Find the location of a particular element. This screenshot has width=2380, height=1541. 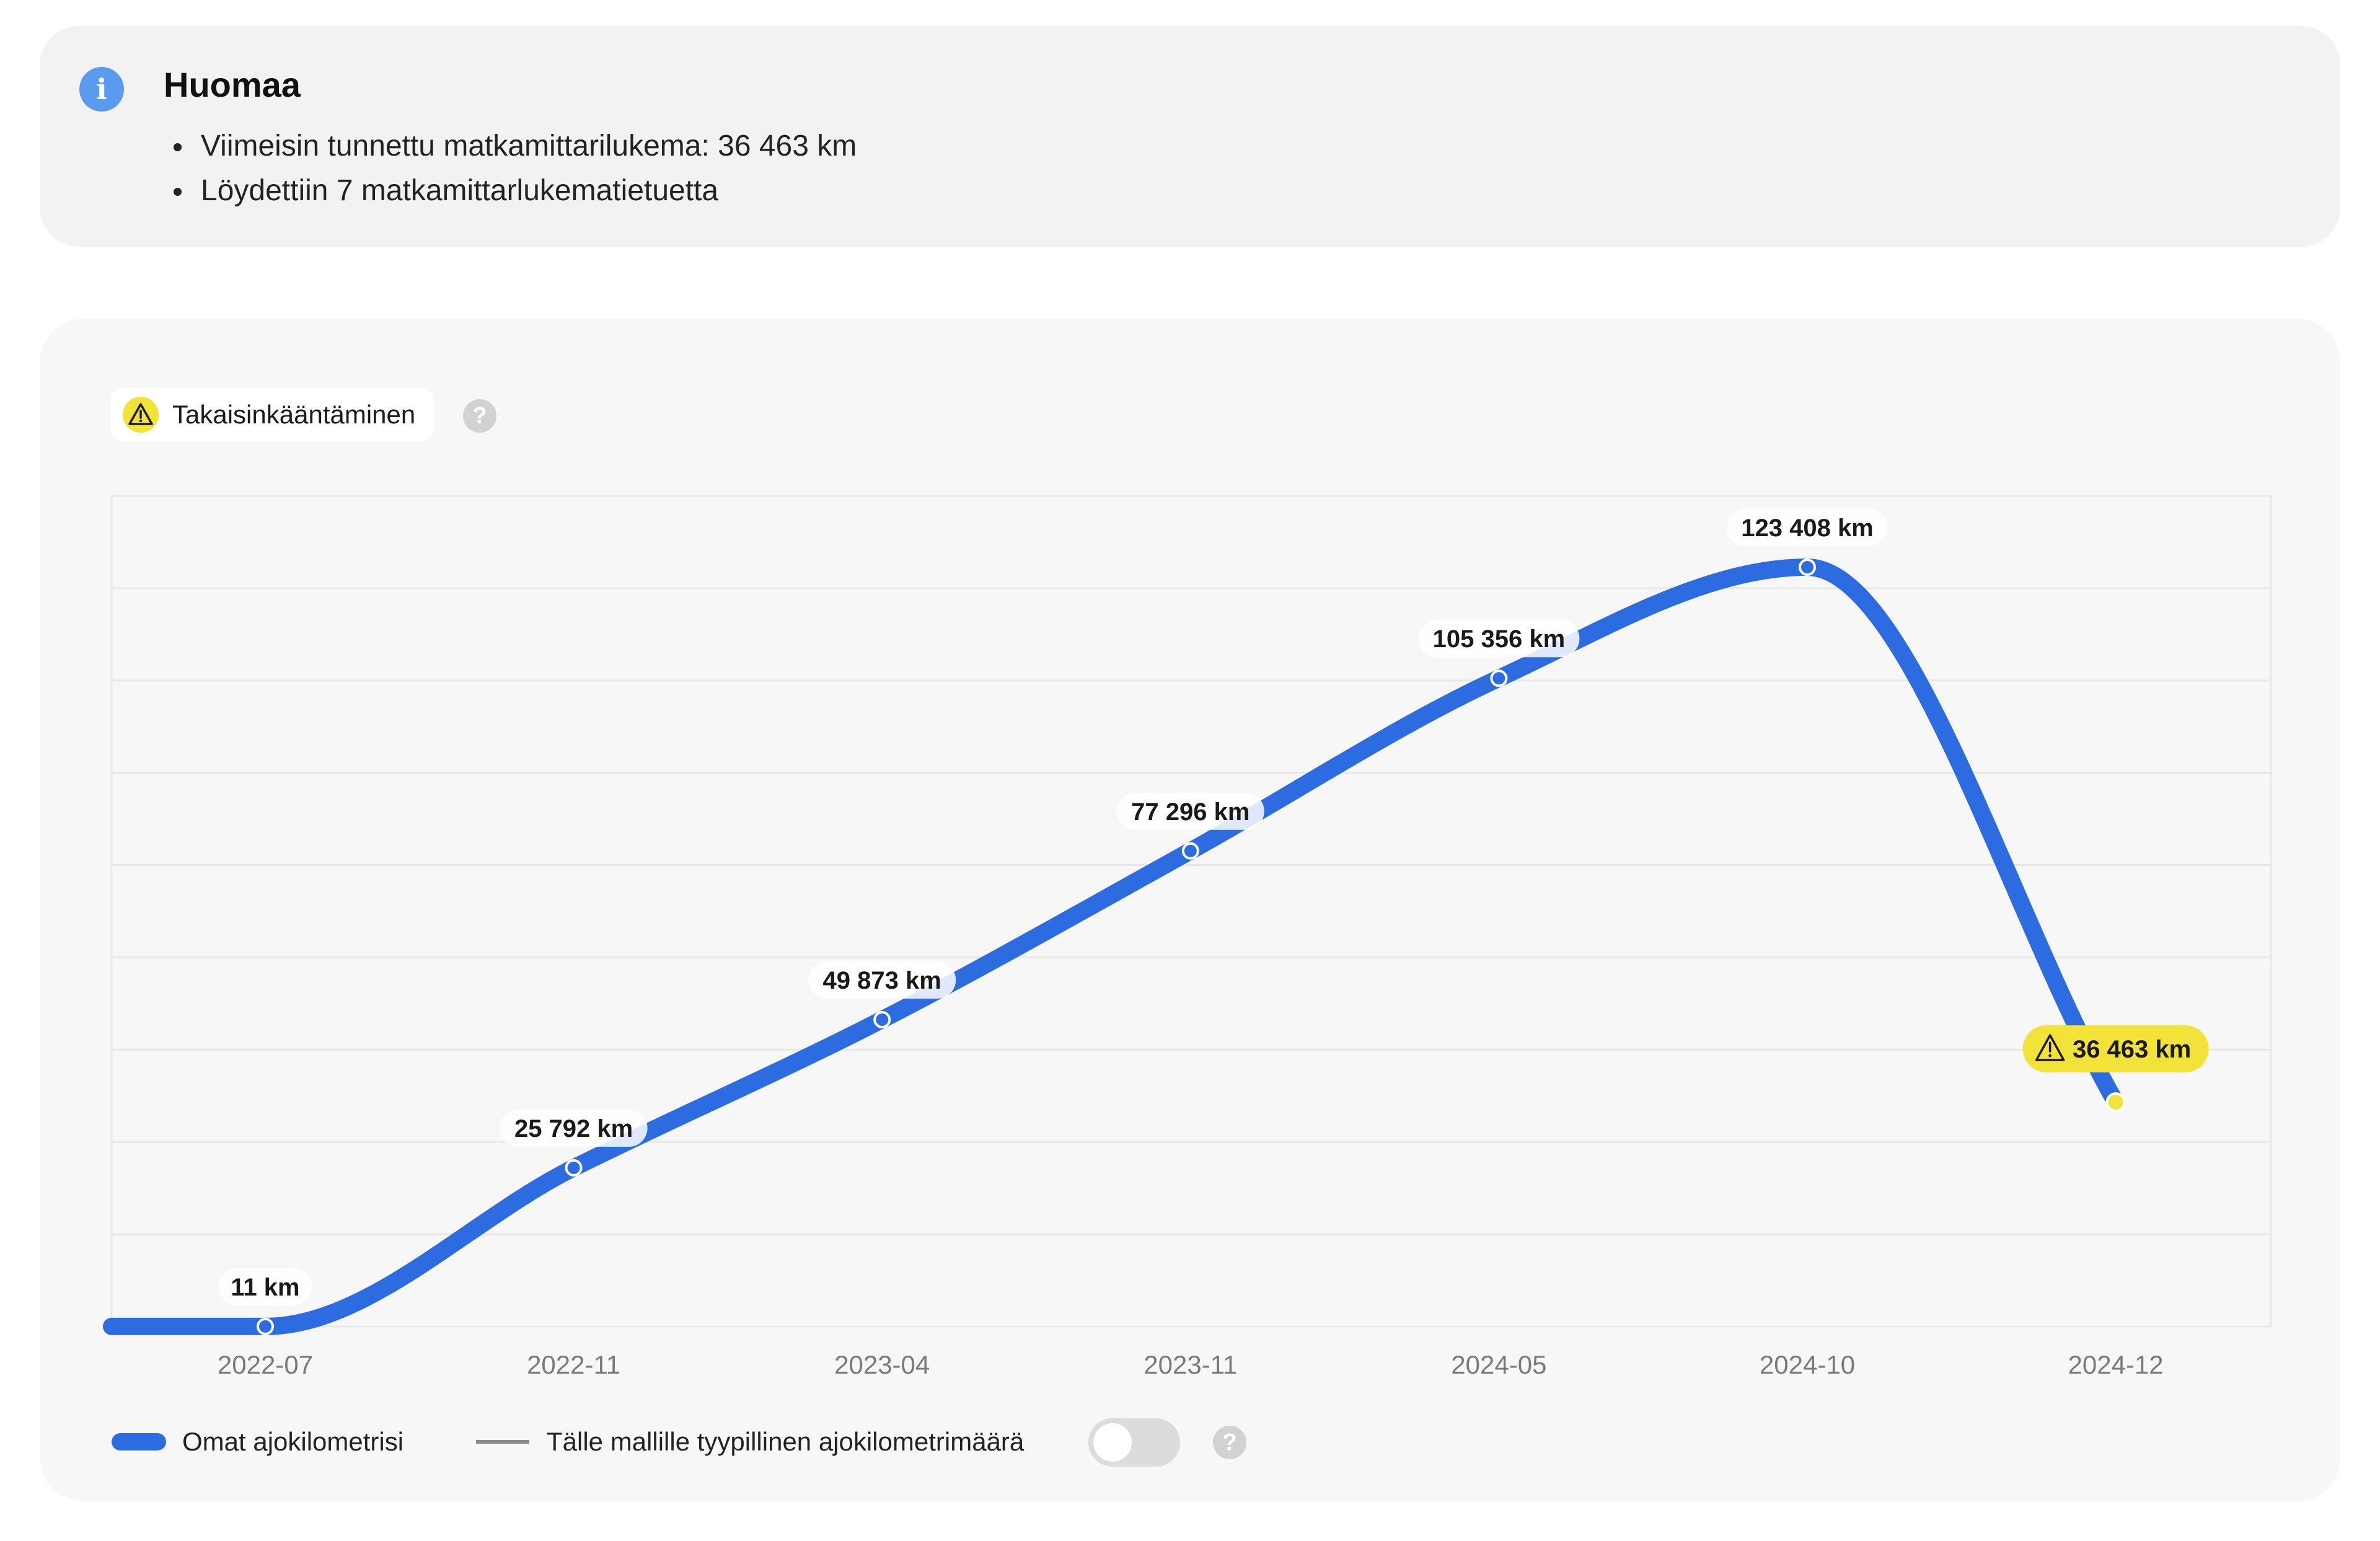

data-label-flagged: 36 463 km is located at coordinates (2132, 1049).